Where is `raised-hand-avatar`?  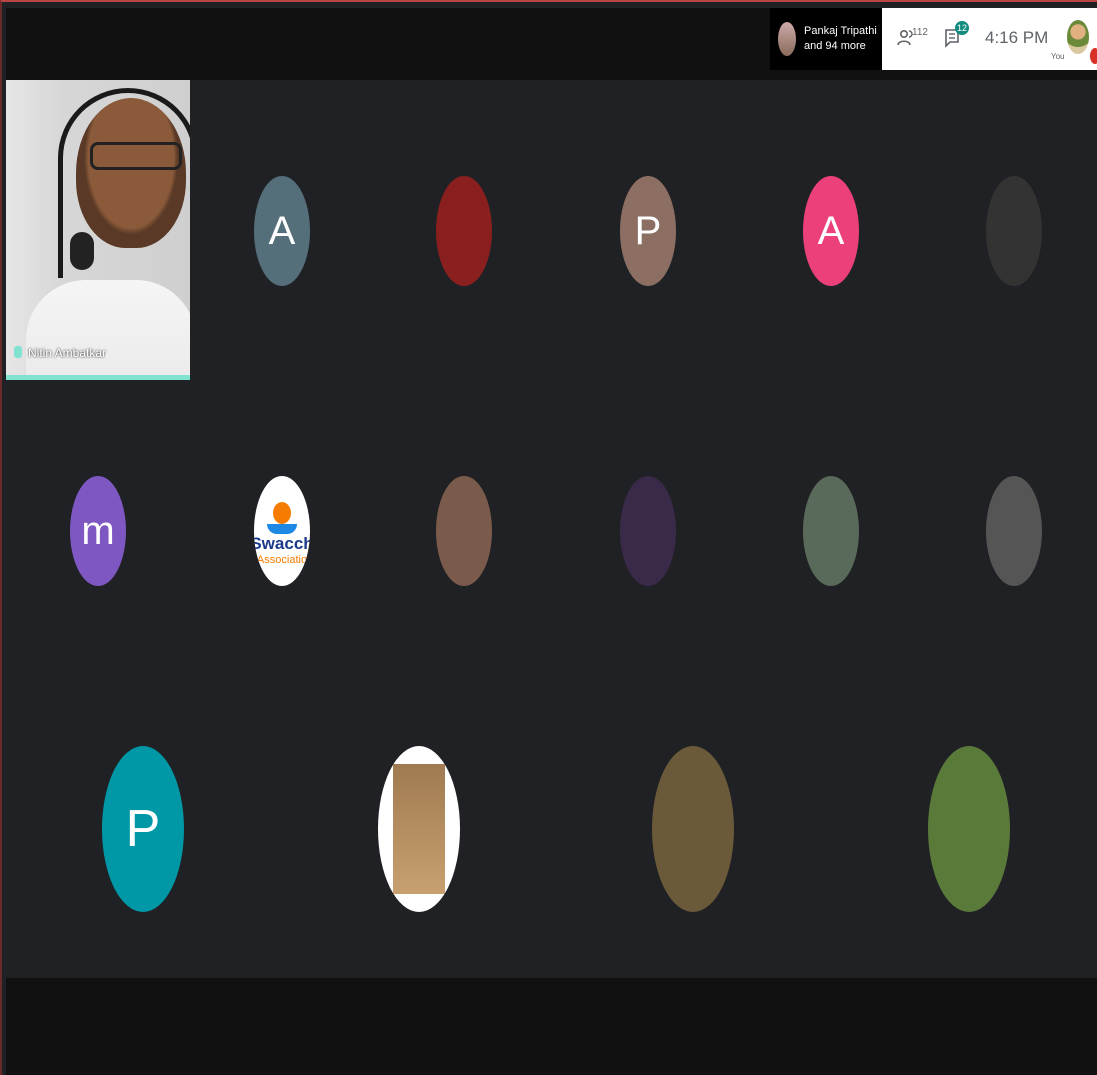
raised-hand-avatar is located at coordinates (787, 39).